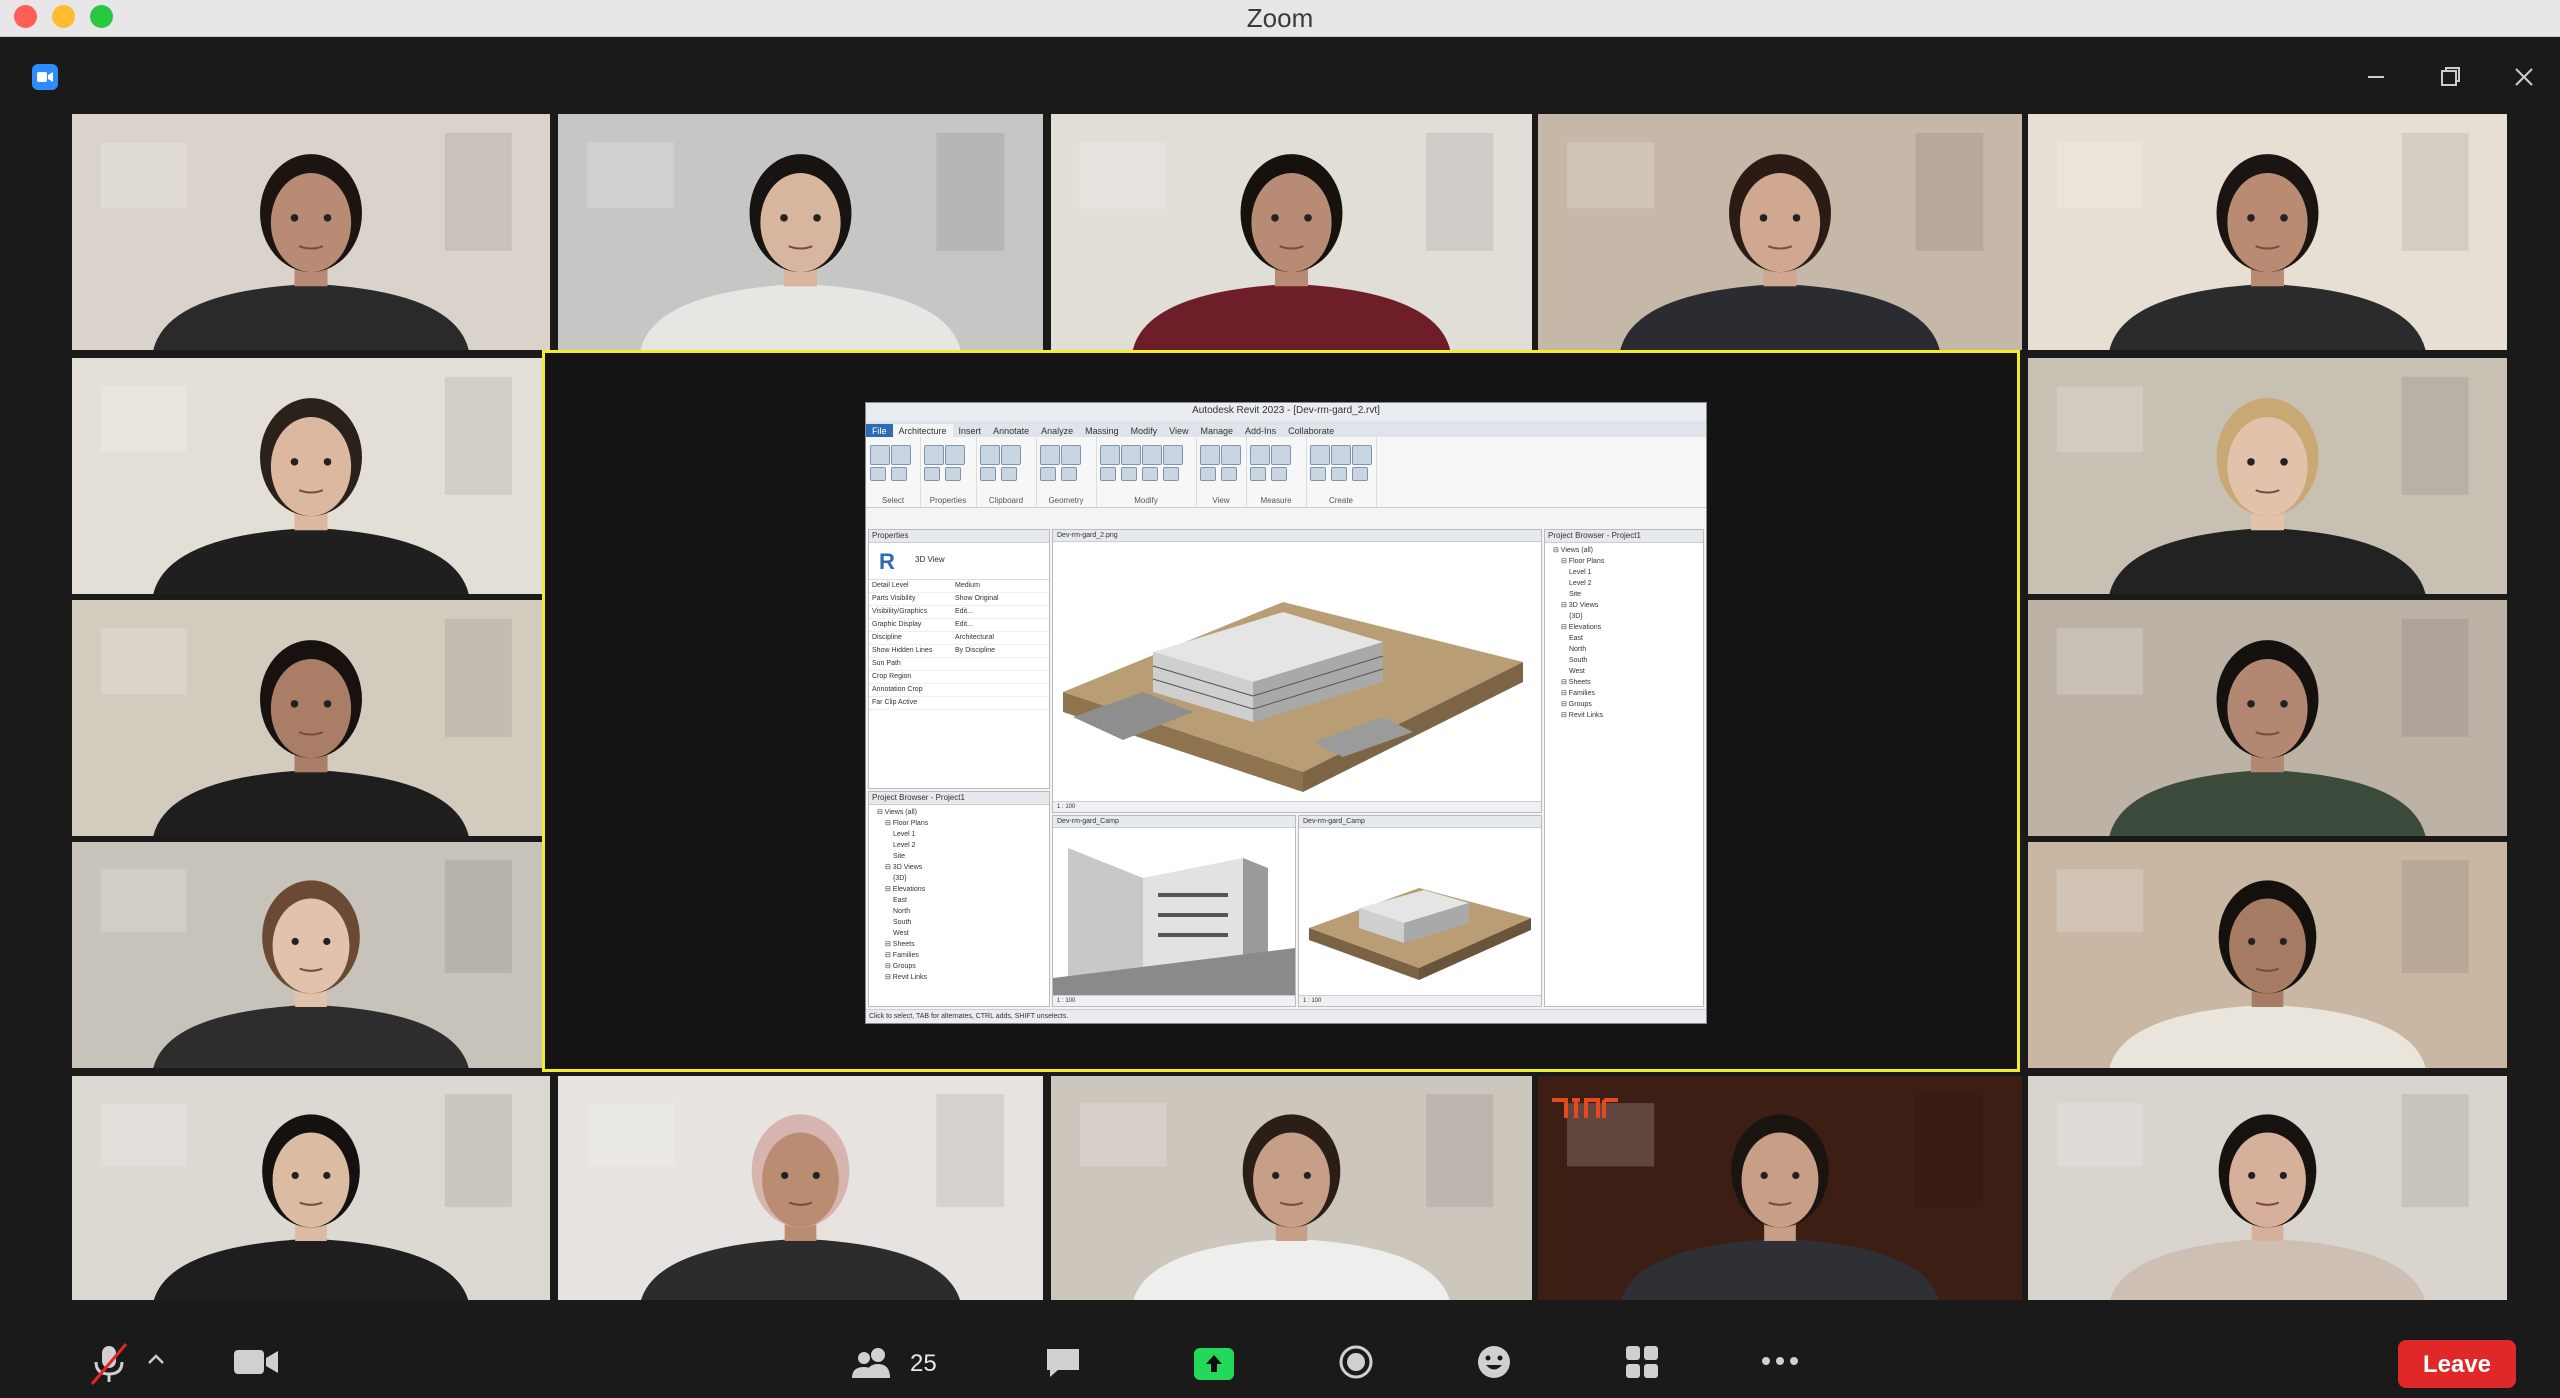  What do you see at coordinates (974, 638) in the screenshot?
I see `property-value: Architectural` at bounding box center [974, 638].